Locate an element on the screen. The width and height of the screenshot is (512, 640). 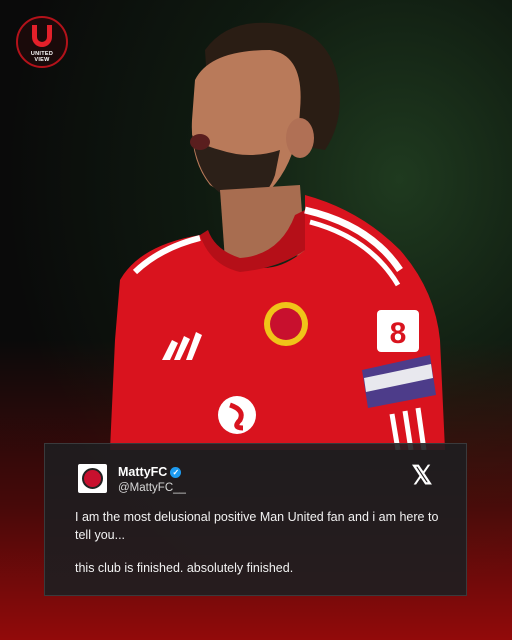
brand-logo-text: UNITED VIEW is located at coordinates (42, 57).